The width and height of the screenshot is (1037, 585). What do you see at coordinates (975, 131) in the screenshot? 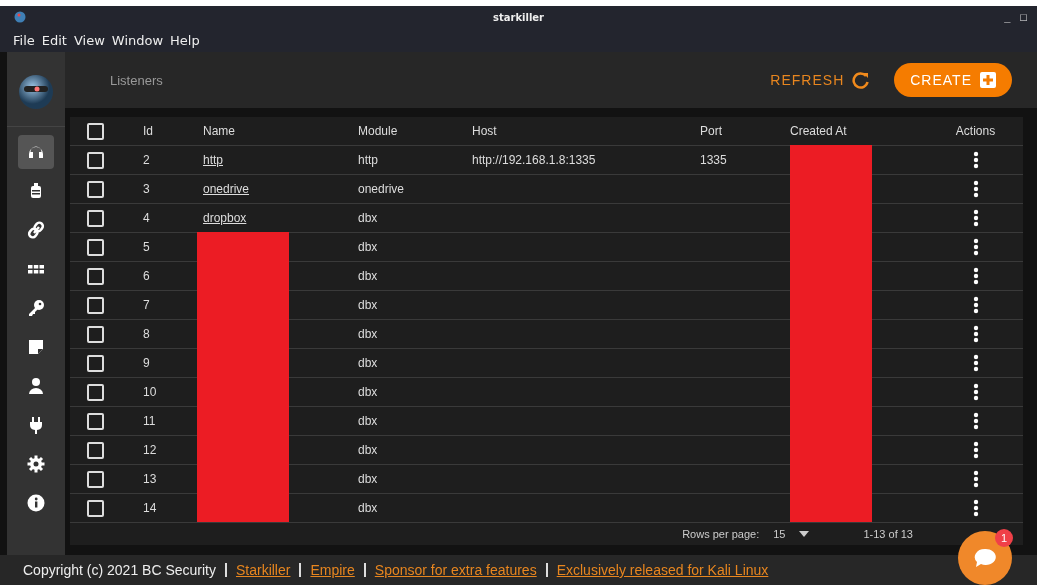
I see `column-header: Actions` at bounding box center [975, 131].